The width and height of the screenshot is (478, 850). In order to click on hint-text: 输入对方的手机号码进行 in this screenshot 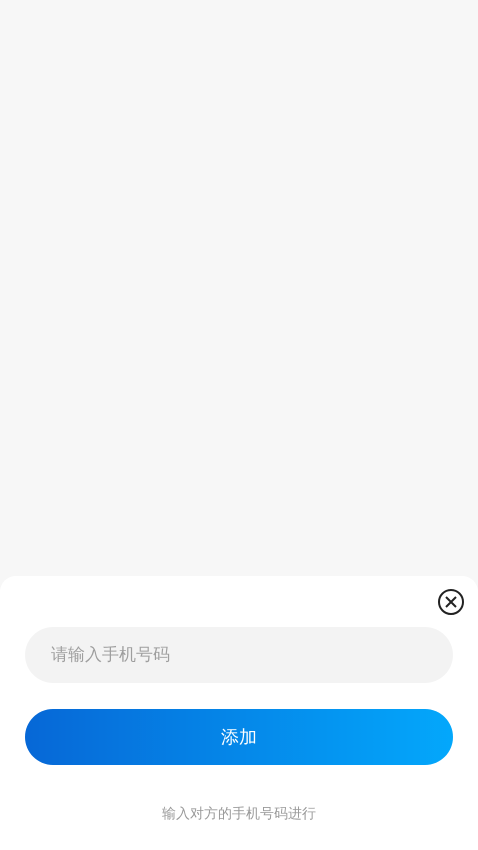, I will do `click(239, 814)`.